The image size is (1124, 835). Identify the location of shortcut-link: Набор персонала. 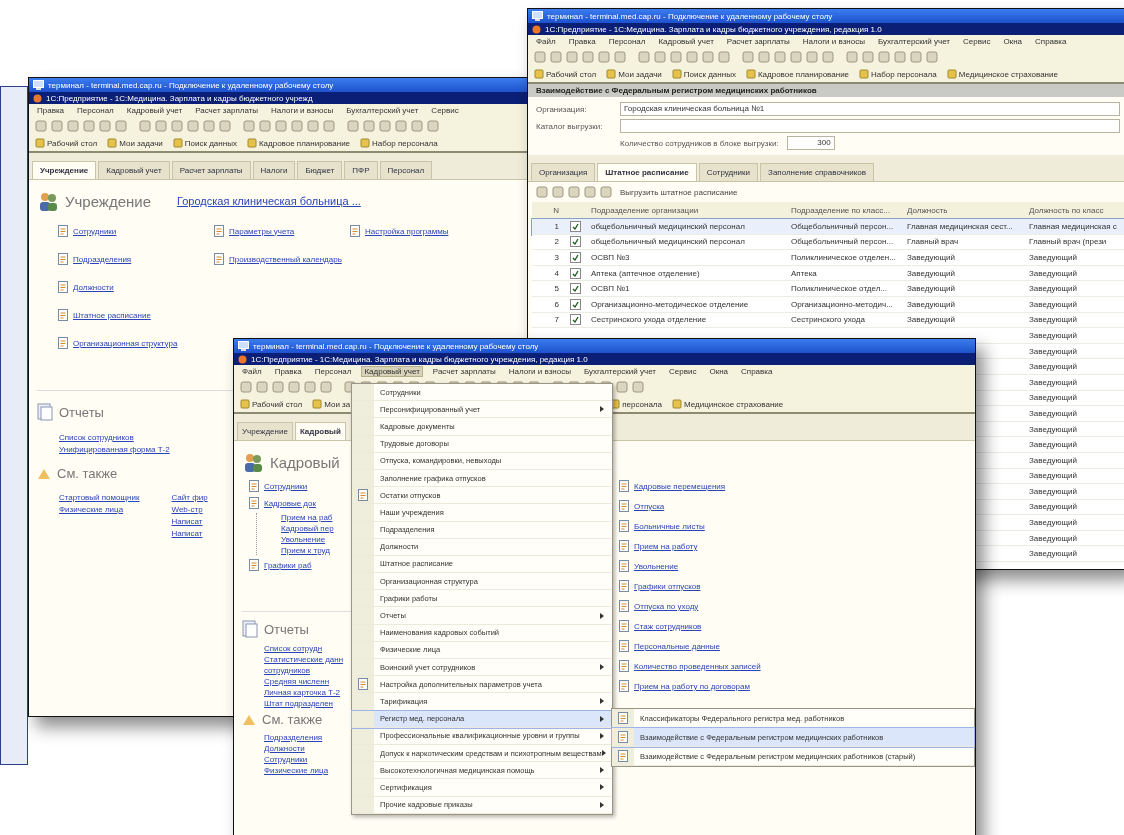
(904, 74).